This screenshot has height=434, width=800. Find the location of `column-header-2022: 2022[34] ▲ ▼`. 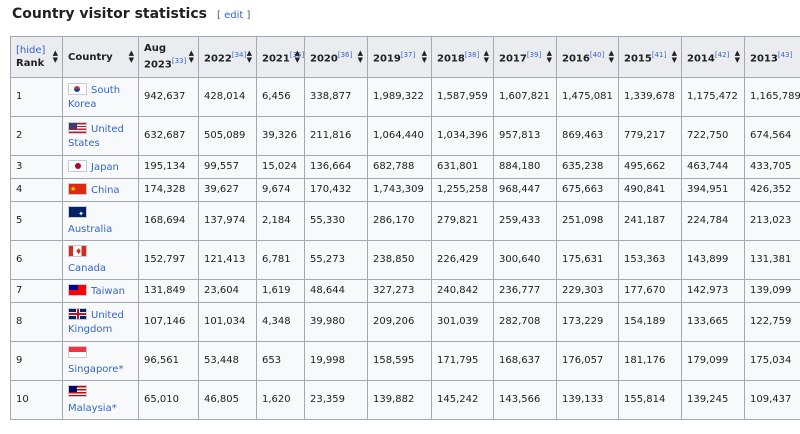

column-header-2022: 2022[34] ▲ ▼ is located at coordinates (227, 57).